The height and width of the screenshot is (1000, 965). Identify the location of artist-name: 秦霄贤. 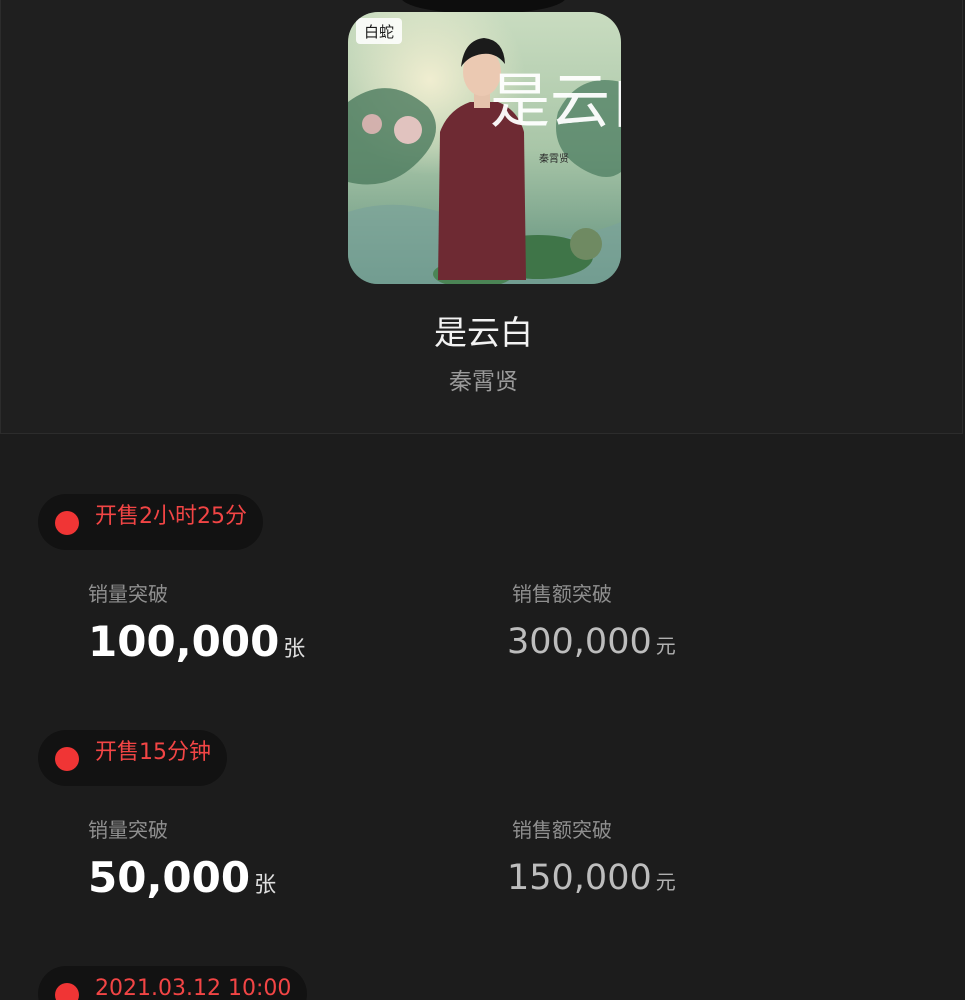
(483, 382).